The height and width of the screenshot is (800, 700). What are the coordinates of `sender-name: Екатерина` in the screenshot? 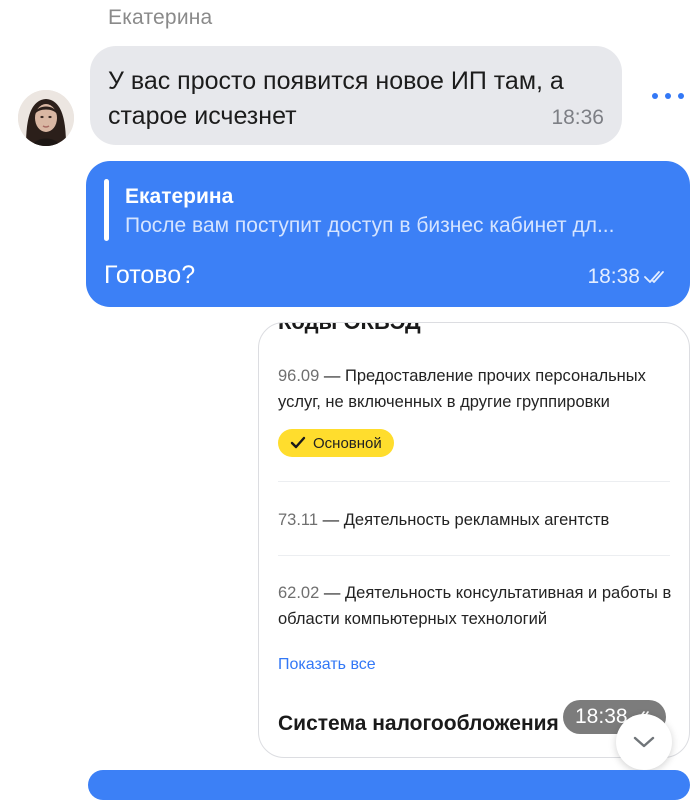 It's located at (160, 17).